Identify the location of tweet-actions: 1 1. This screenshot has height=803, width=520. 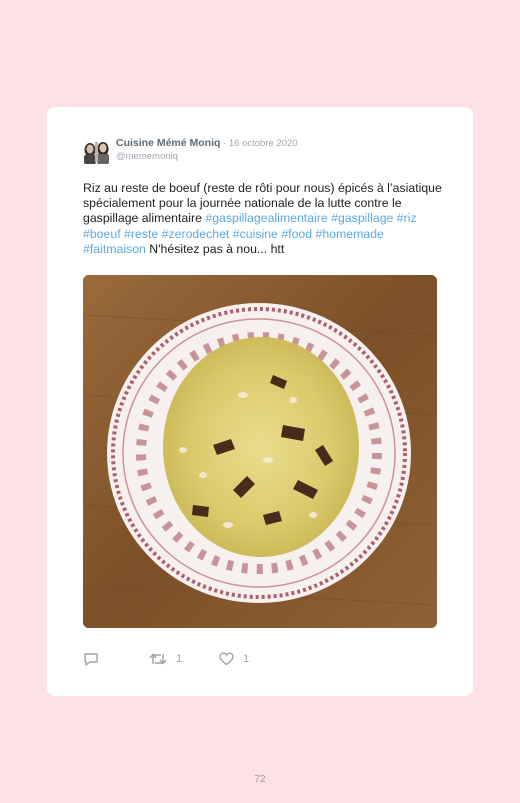
(233, 661).